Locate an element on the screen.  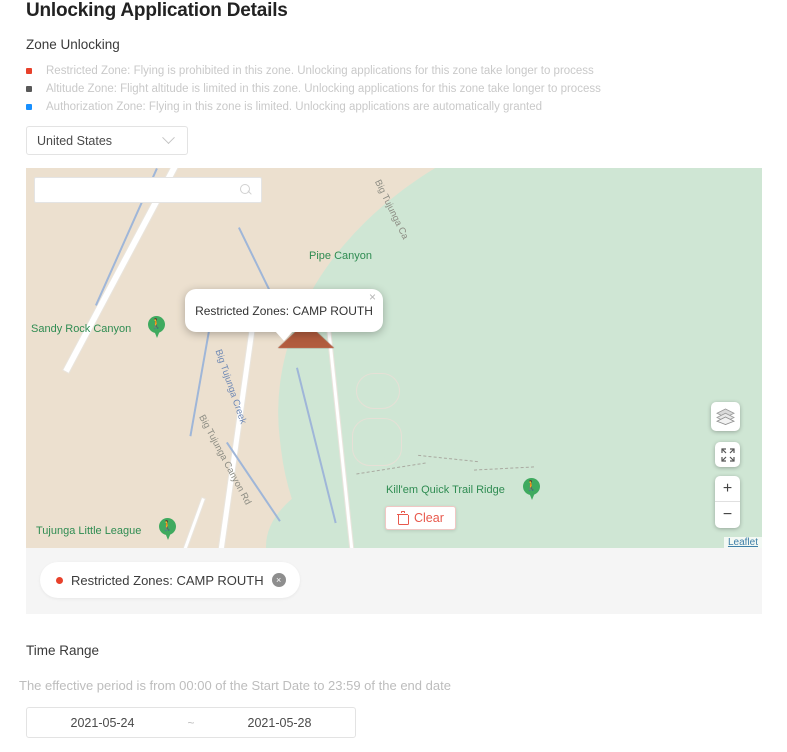
altitude-zone-color-dot is located at coordinates (29, 89).